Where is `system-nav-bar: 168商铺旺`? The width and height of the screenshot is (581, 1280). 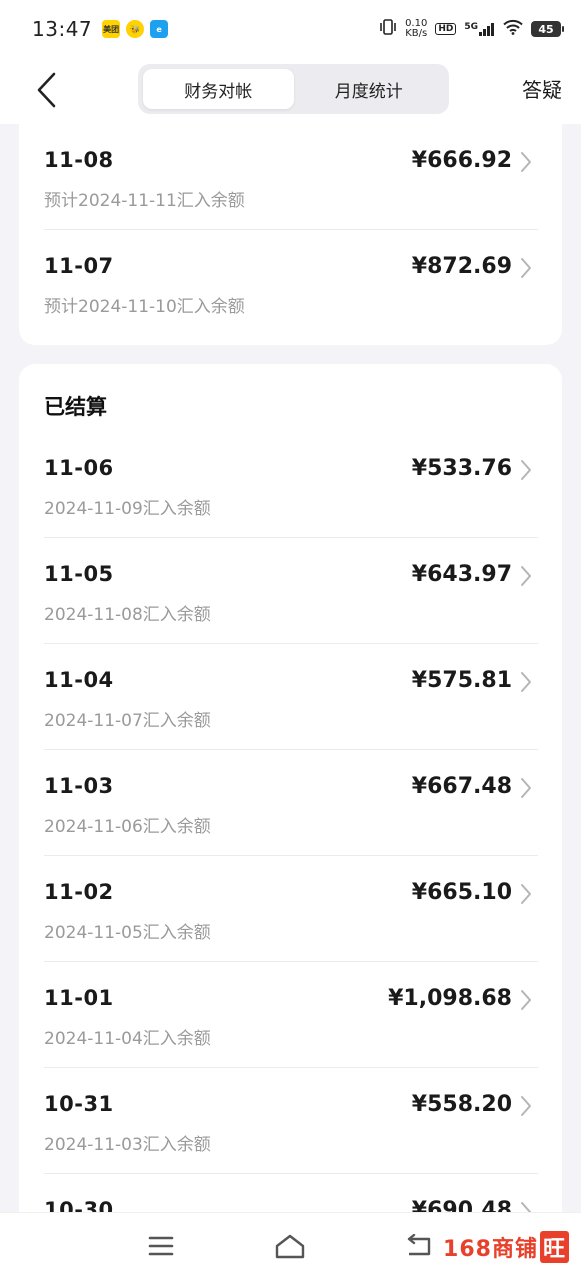 system-nav-bar: 168商铺旺 is located at coordinates (290, 1246).